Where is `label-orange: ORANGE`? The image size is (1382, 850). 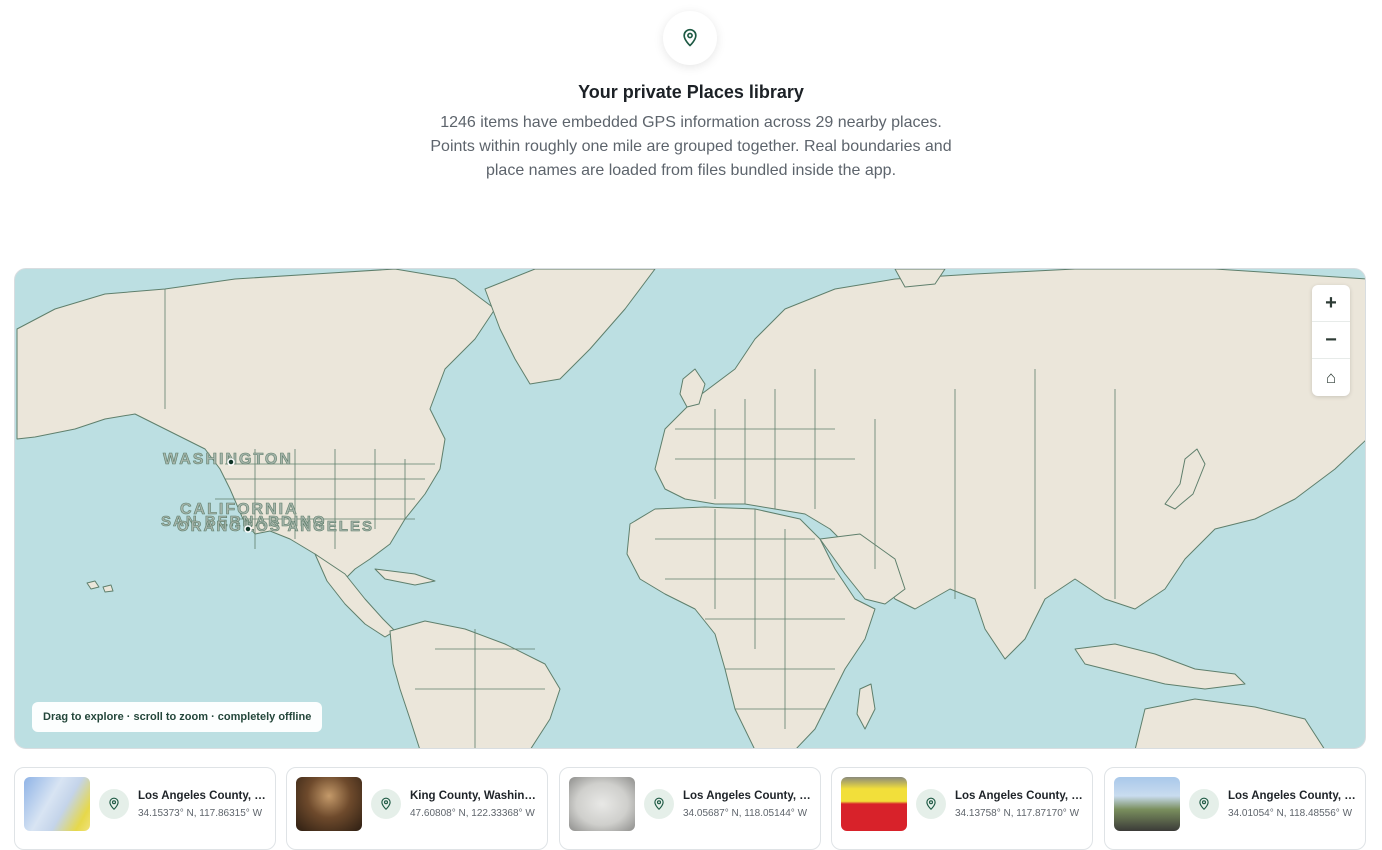
label-orange: ORANGE is located at coordinates (216, 526).